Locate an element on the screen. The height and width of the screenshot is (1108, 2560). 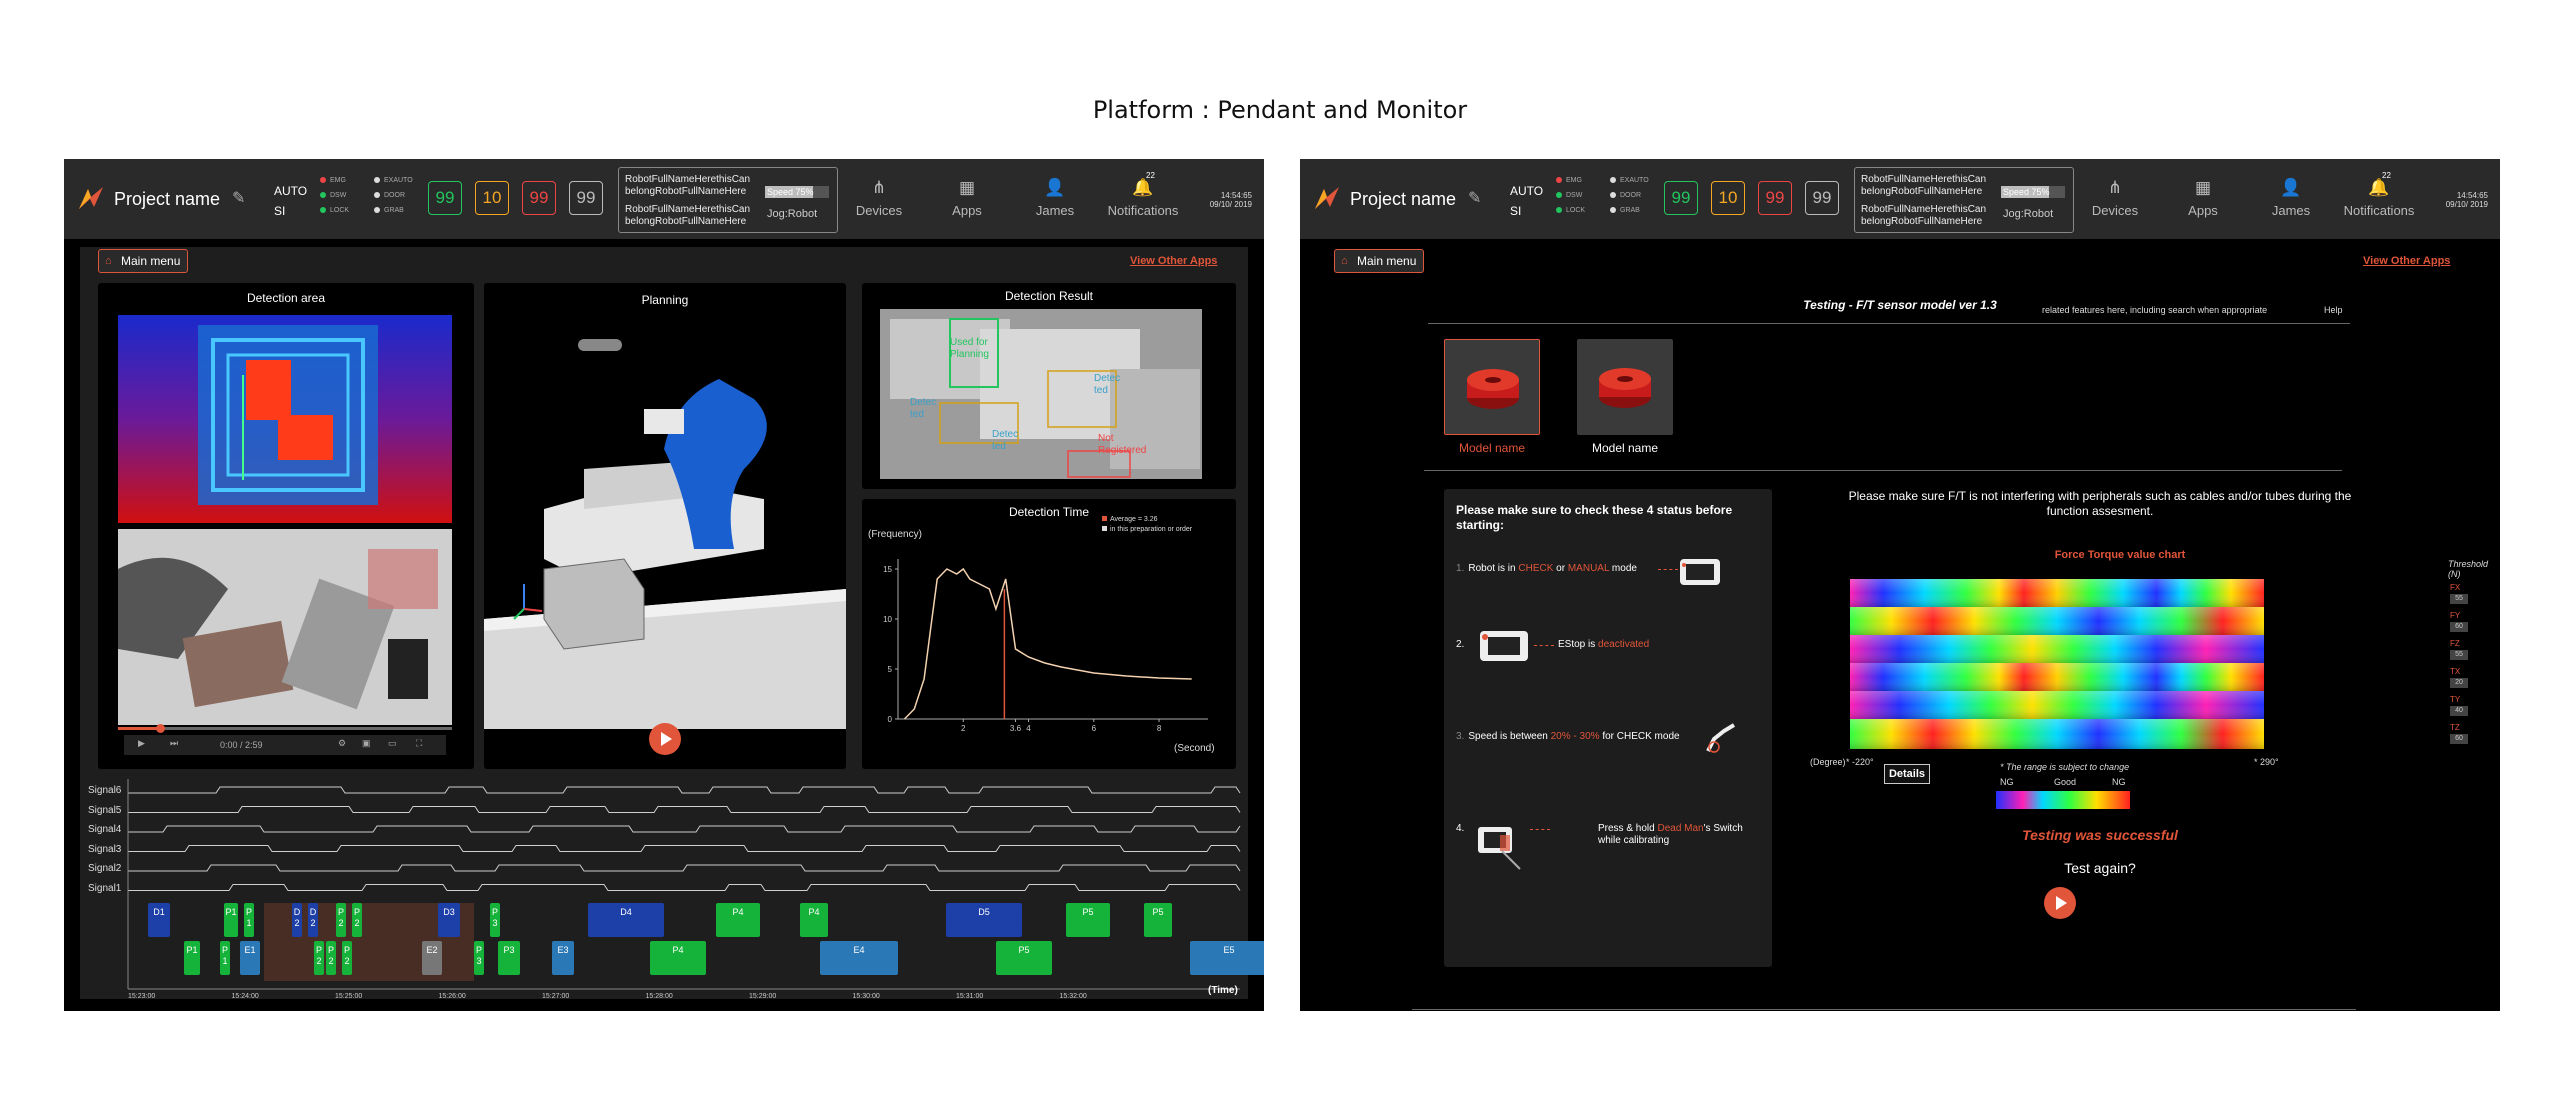
step-1: 1. Robot is in CHECK or MANUAL mode is located at coordinates (1546, 569).